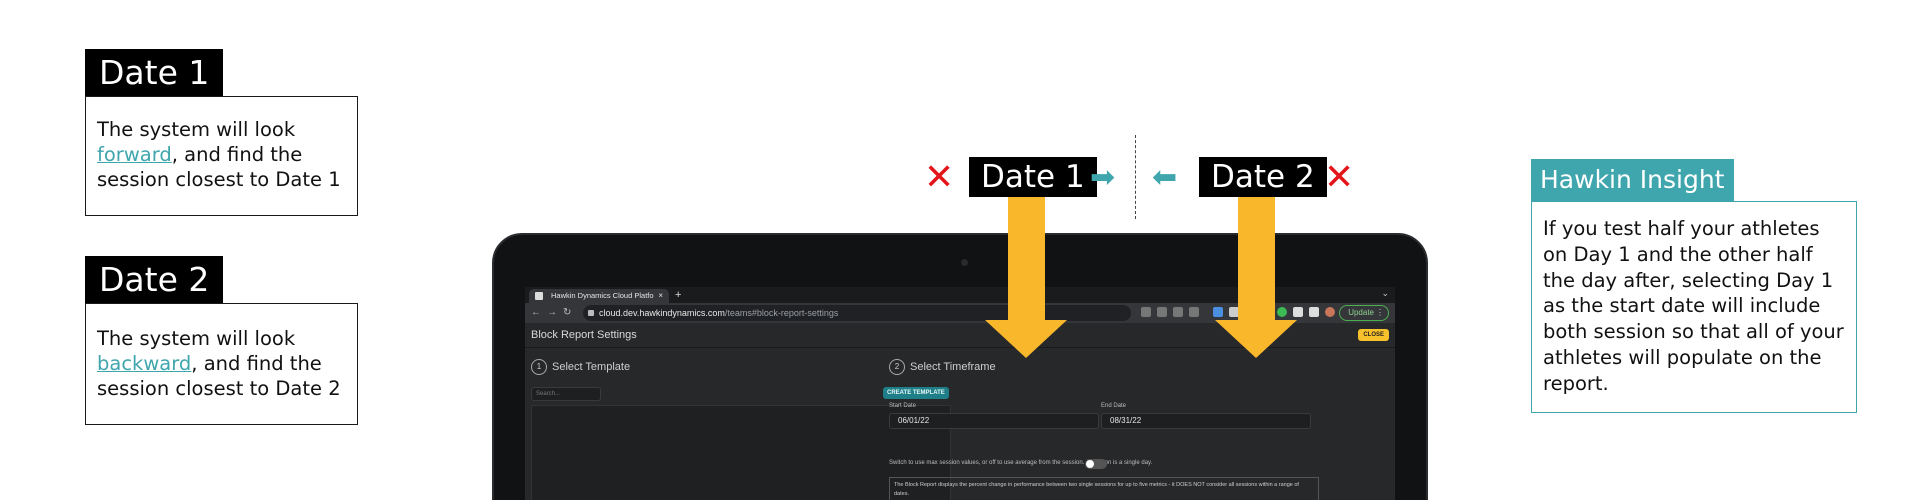 This screenshot has width=1920, height=500. What do you see at coordinates (1090, 464) in the screenshot?
I see `toggle-knob` at bounding box center [1090, 464].